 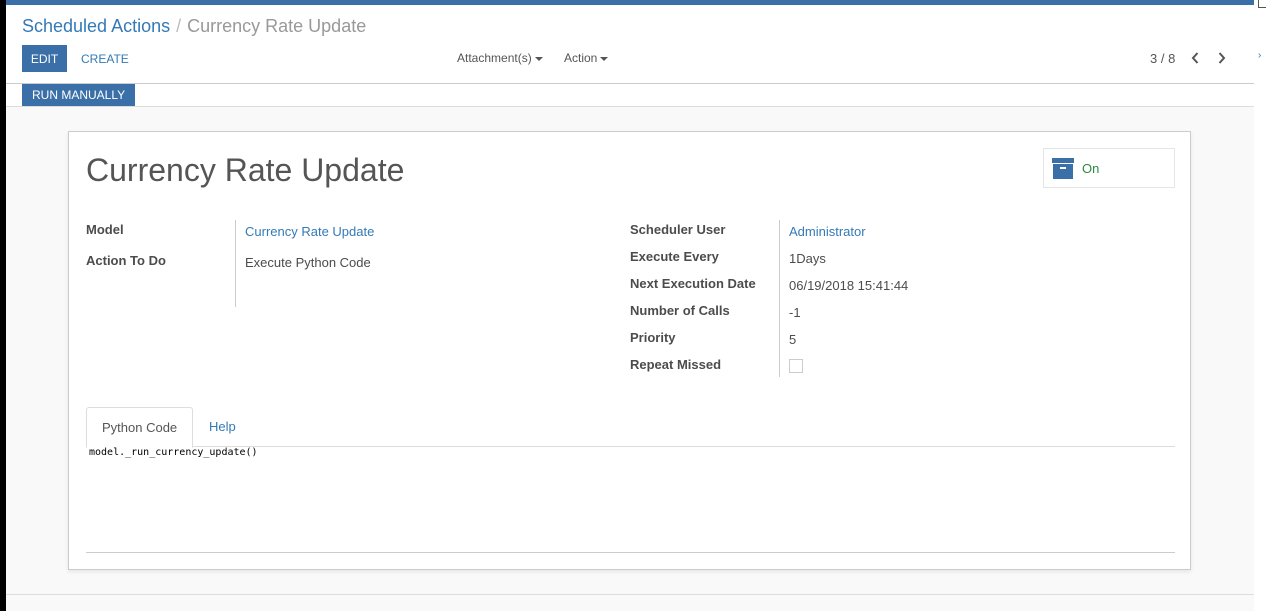 What do you see at coordinates (173, 452) in the screenshot?
I see `python-code-editor: model._run_currency_update()` at bounding box center [173, 452].